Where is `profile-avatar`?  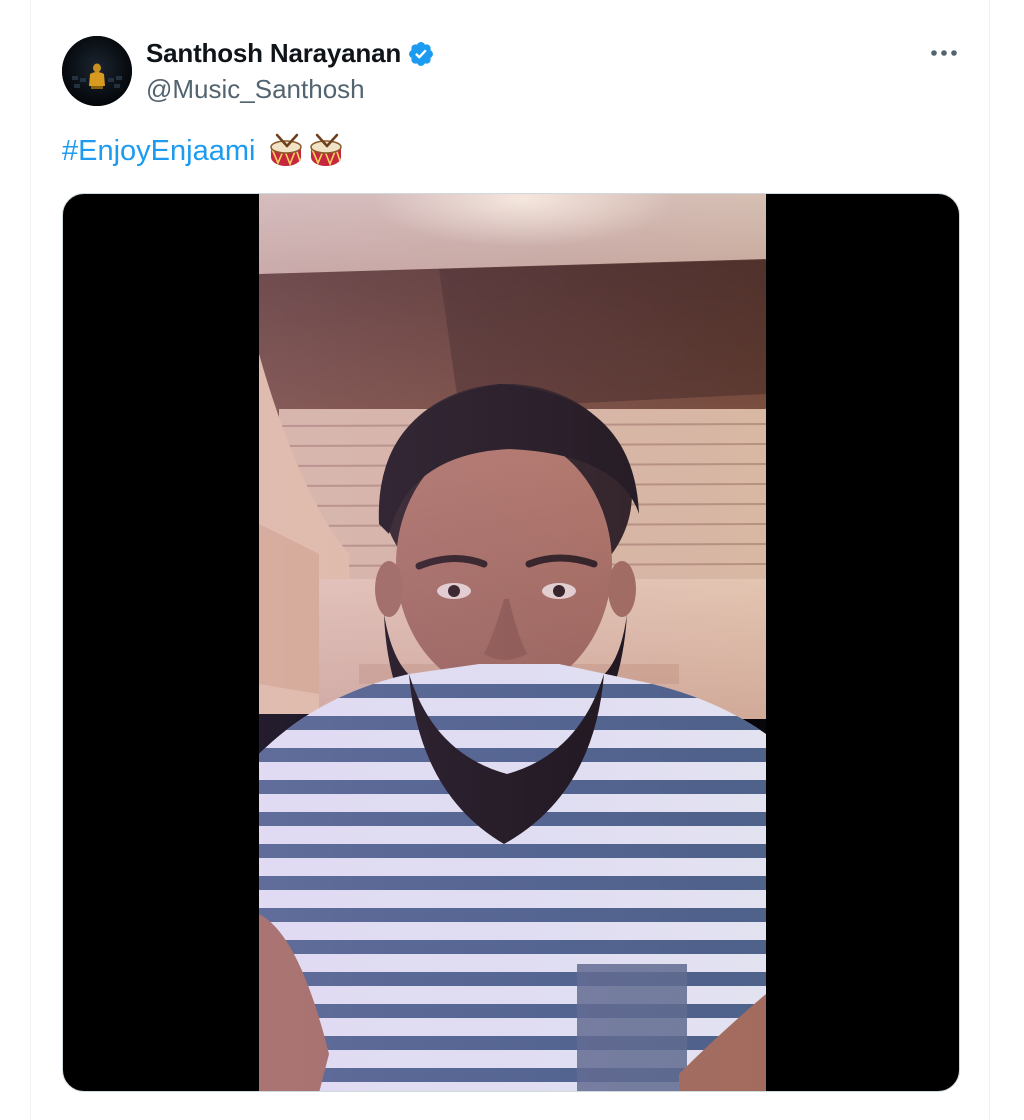 profile-avatar is located at coordinates (97, 71).